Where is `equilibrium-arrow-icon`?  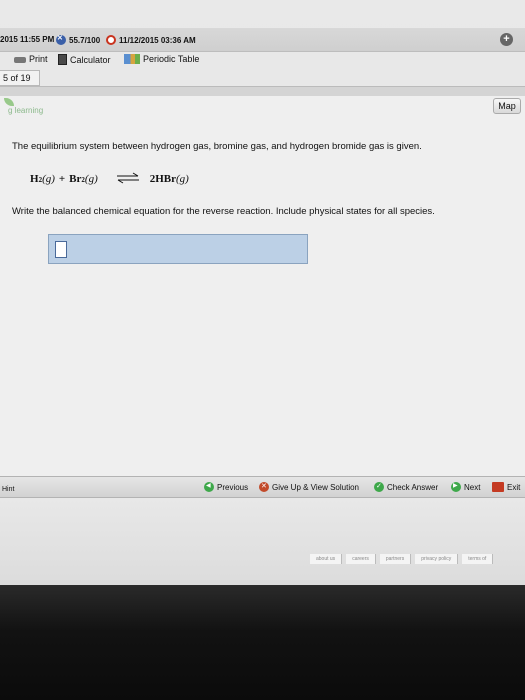
equilibrium-arrow-icon is located at coordinates (127, 178).